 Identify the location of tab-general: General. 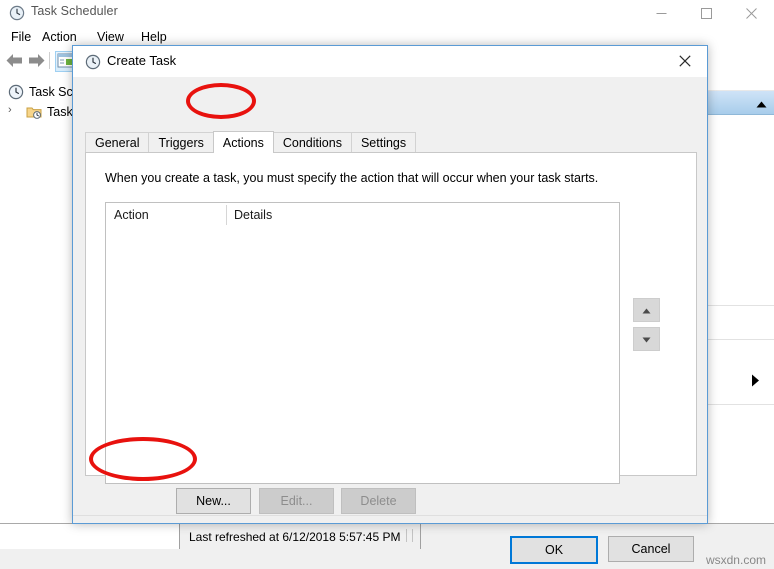
(117, 142).